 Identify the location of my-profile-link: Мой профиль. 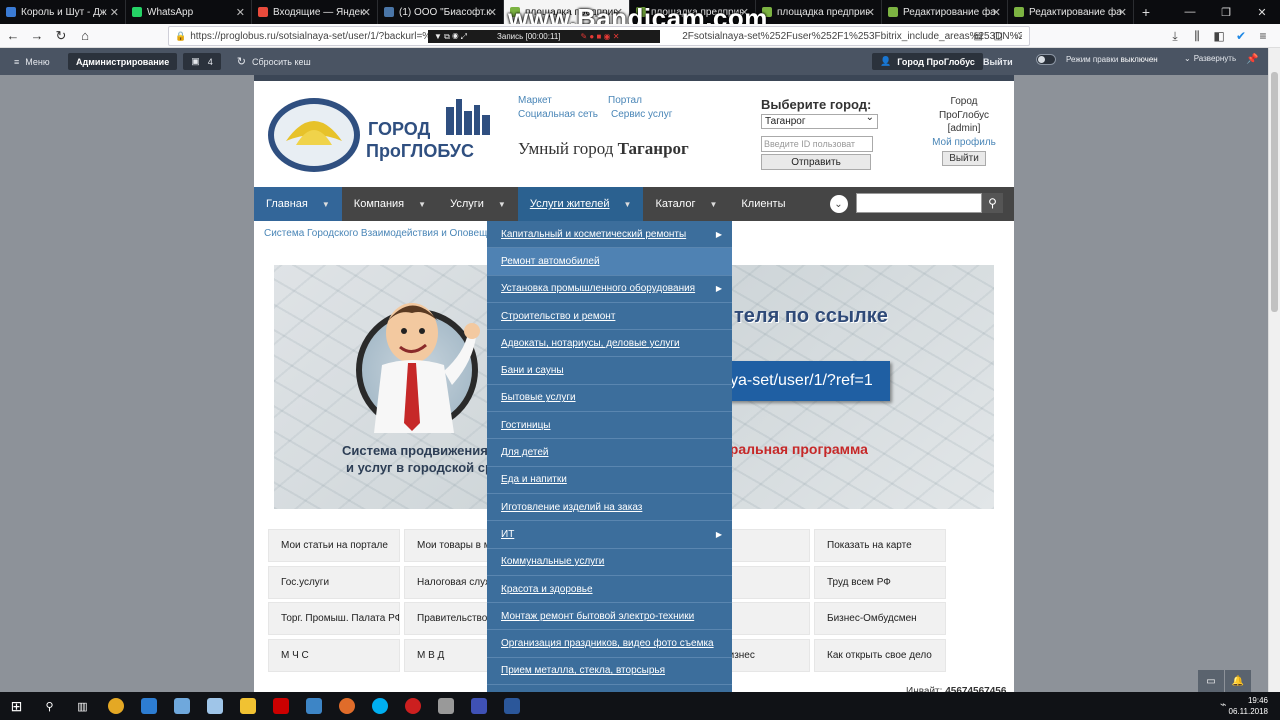
(964, 143).